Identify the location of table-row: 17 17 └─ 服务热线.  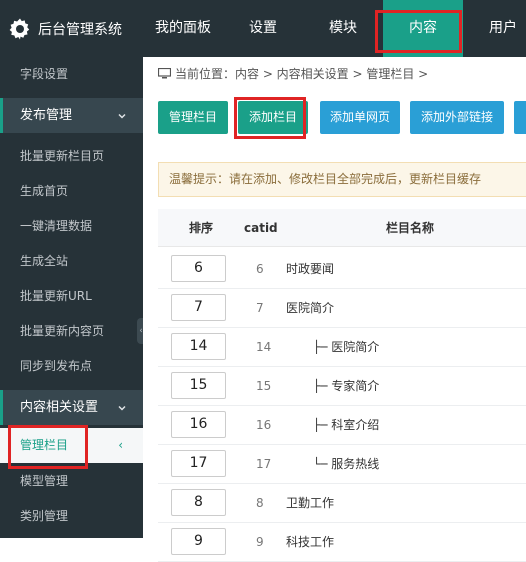
(342, 464).